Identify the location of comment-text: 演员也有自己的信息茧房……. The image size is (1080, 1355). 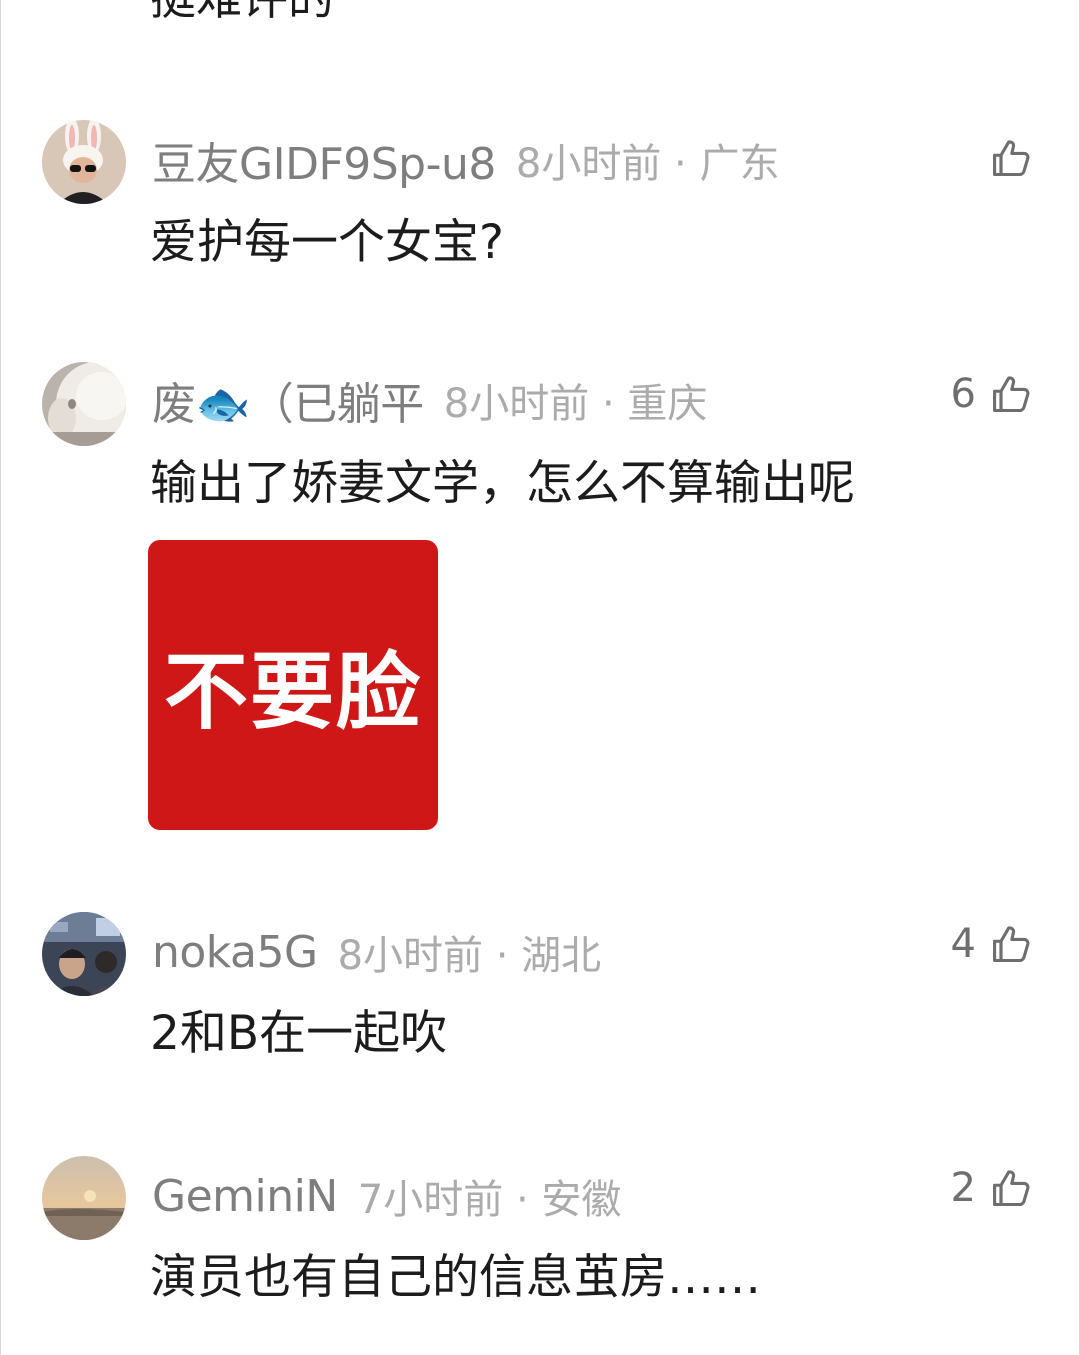
(455, 1277).